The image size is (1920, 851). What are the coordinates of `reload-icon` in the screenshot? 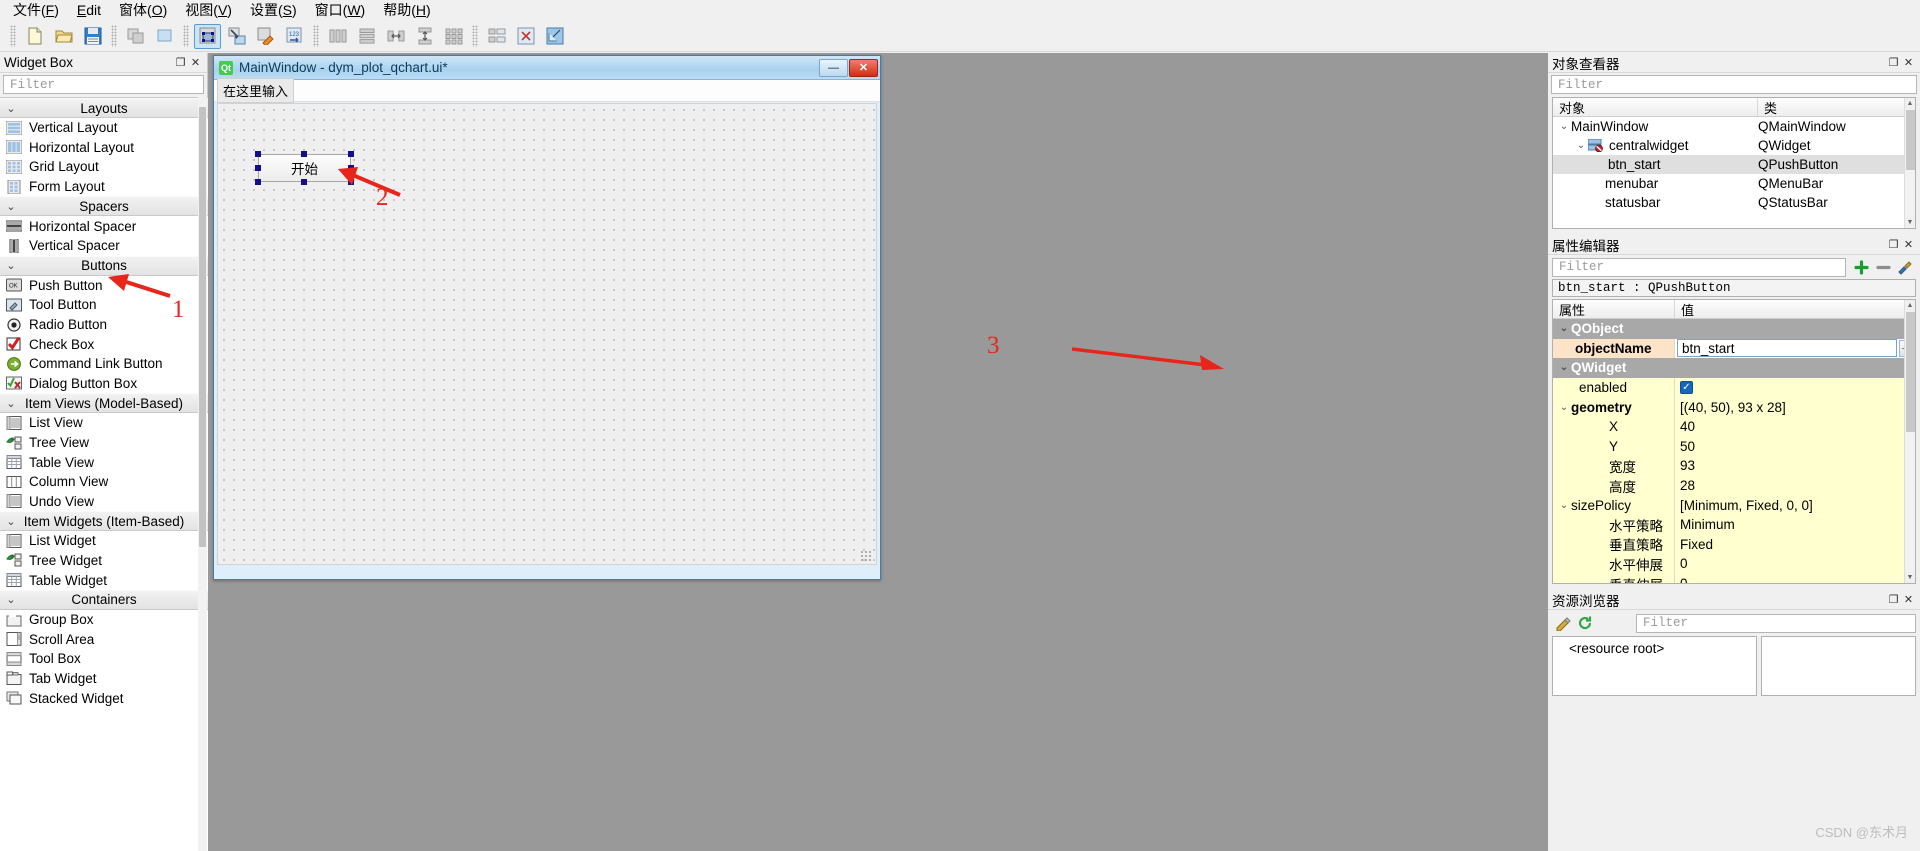 It's located at (1585, 623).